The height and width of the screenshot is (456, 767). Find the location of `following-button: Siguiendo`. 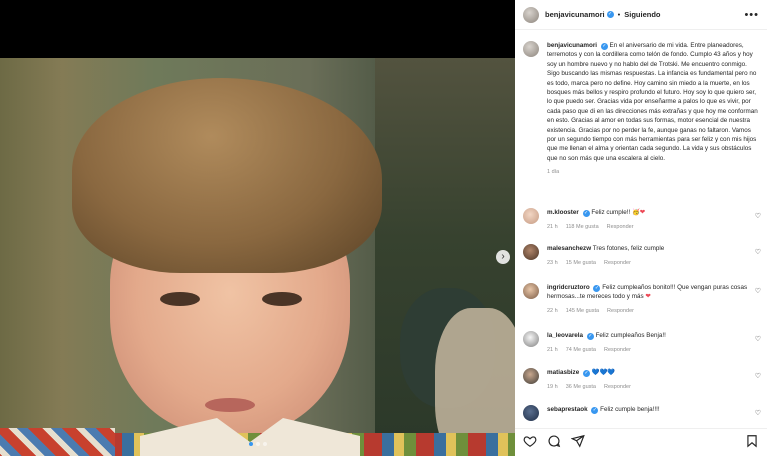

following-button: Siguiendo is located at coordinates (642, 14).